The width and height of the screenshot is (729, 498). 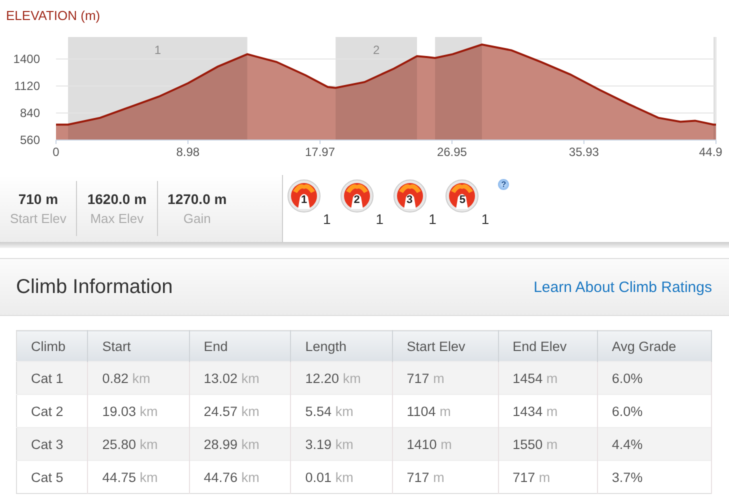 What do you see at coordinates (30, 140) in the screenshot?
I see `y-tick-label: 560` at bounding box center [30, 140].